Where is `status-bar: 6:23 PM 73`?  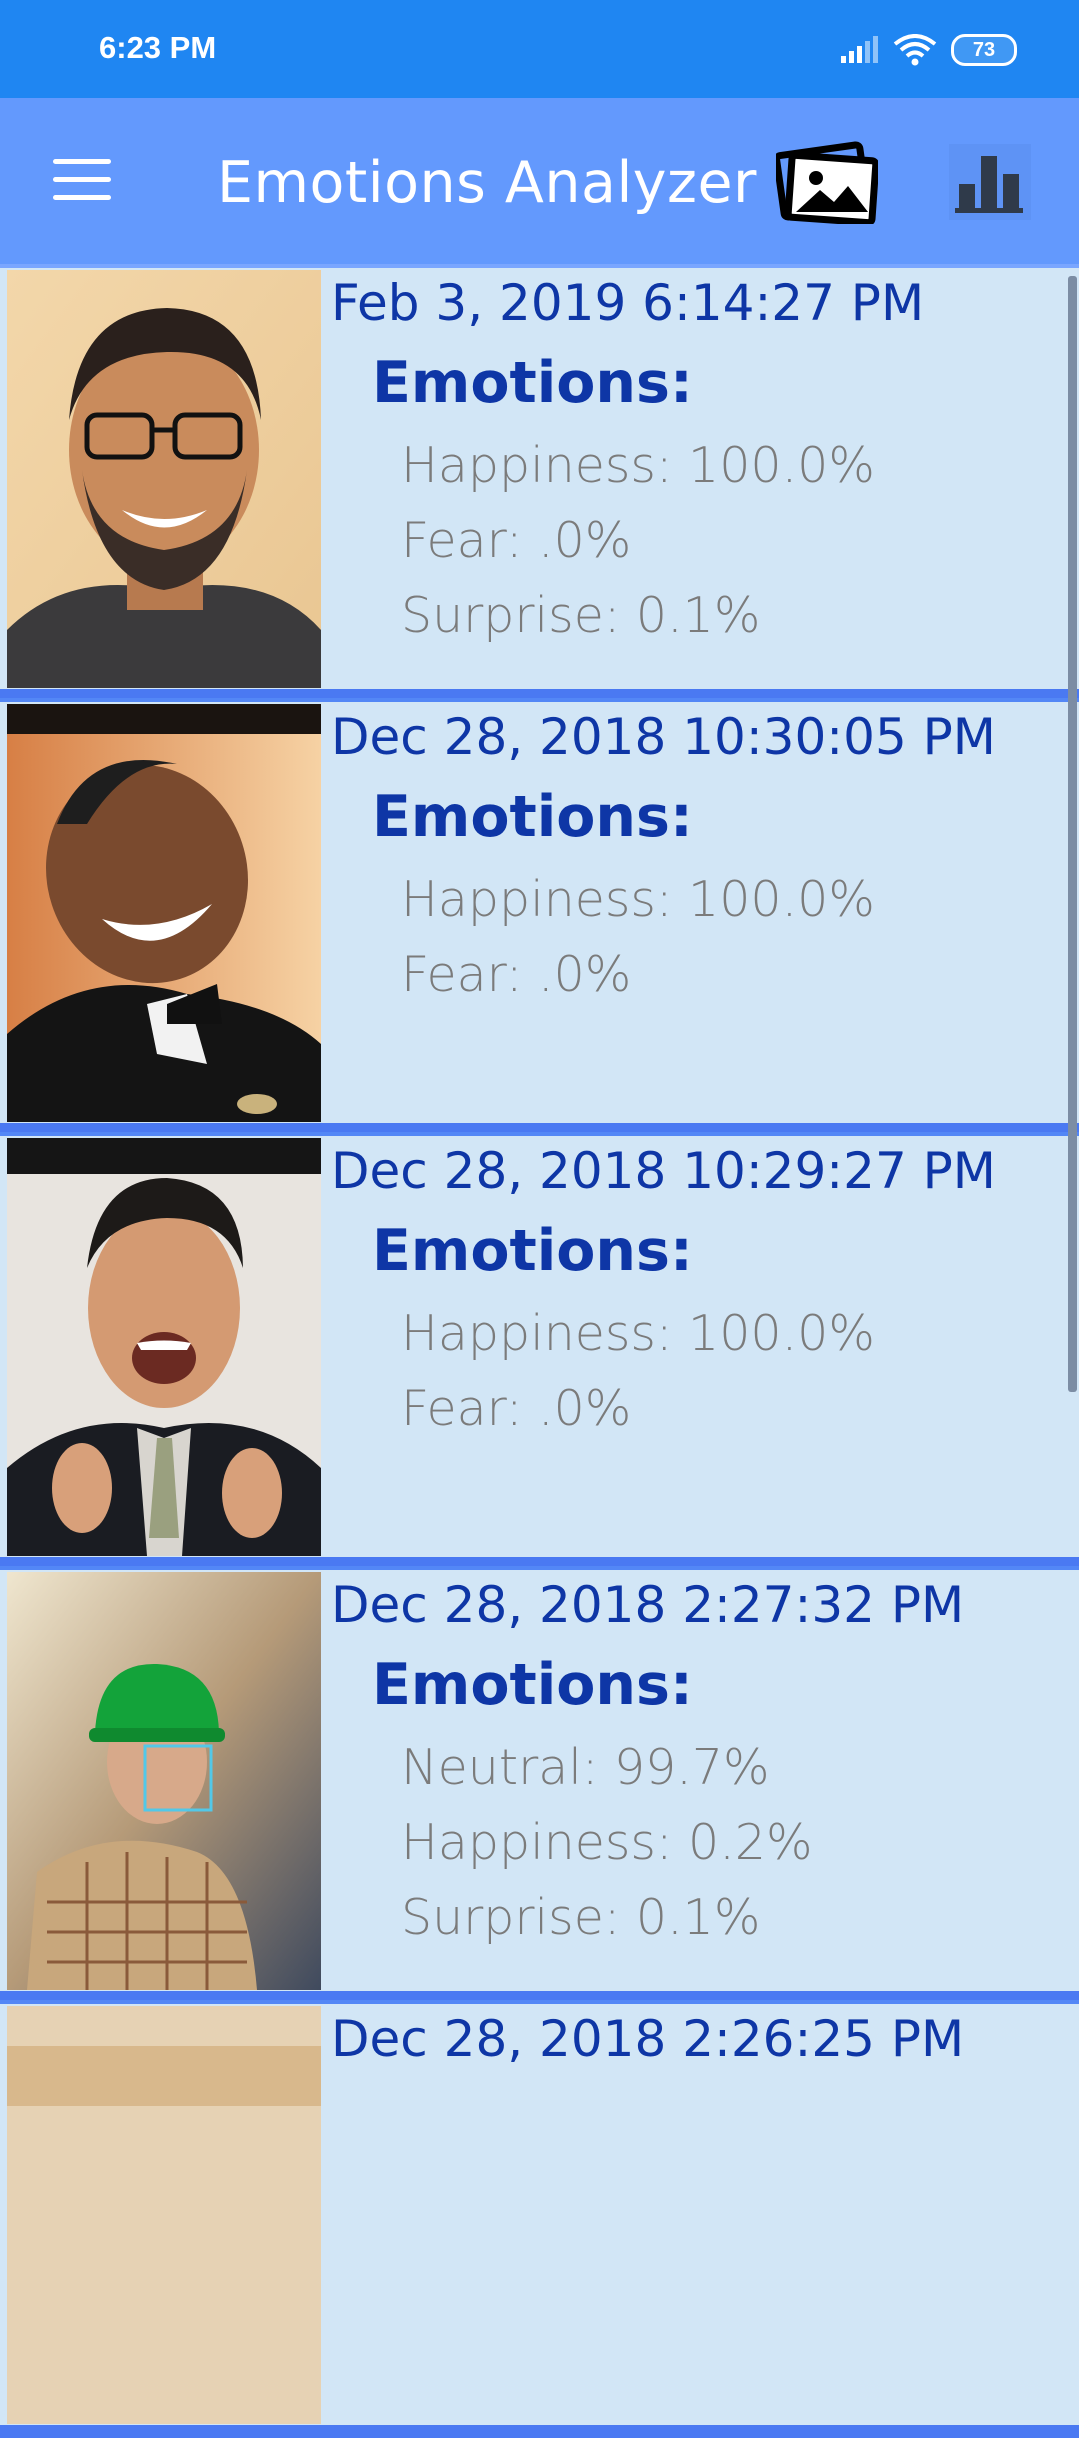 status-bar: 6:23 PM 73 is located at coordinates (539, 49).